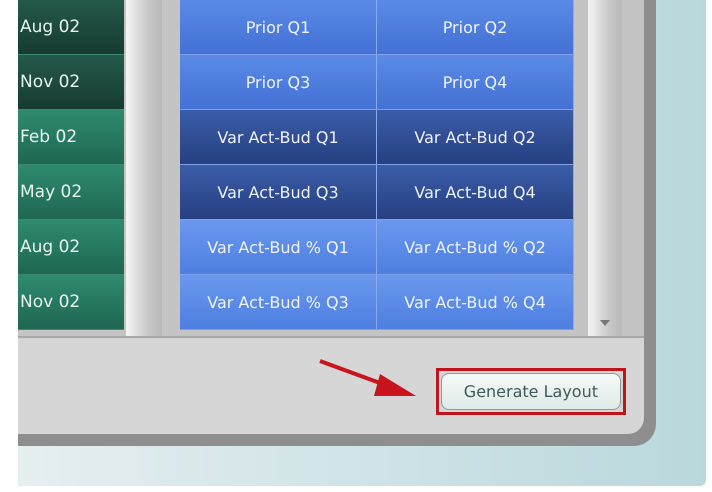 This screenshot has height=492, width=712. What do you see at coordinates (278, 82) in the screenshot?
I see `table-cell: Prior Q3` at bounding box center [278, 82].